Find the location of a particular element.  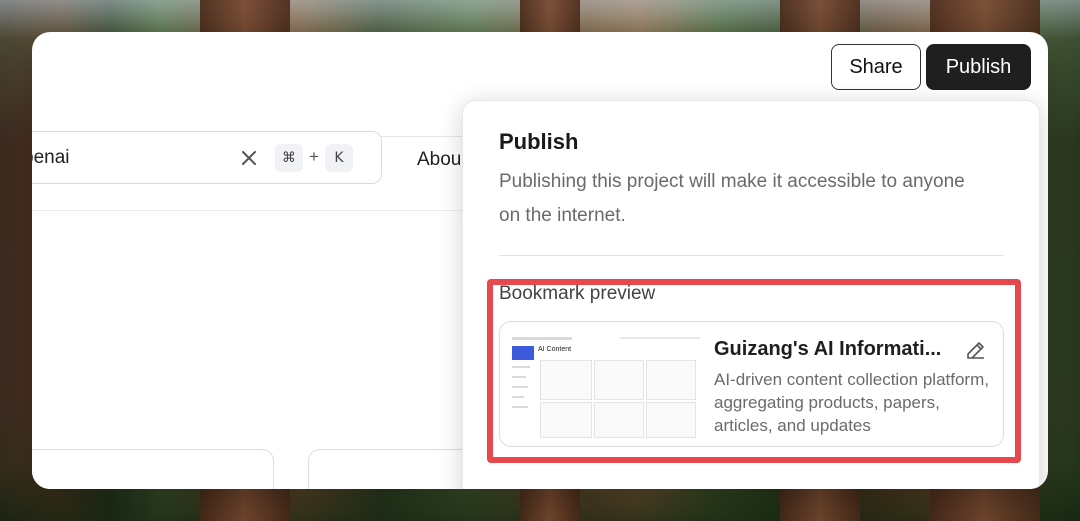

search-input: penai ⌘ + K is located at coordinates (207, 157).